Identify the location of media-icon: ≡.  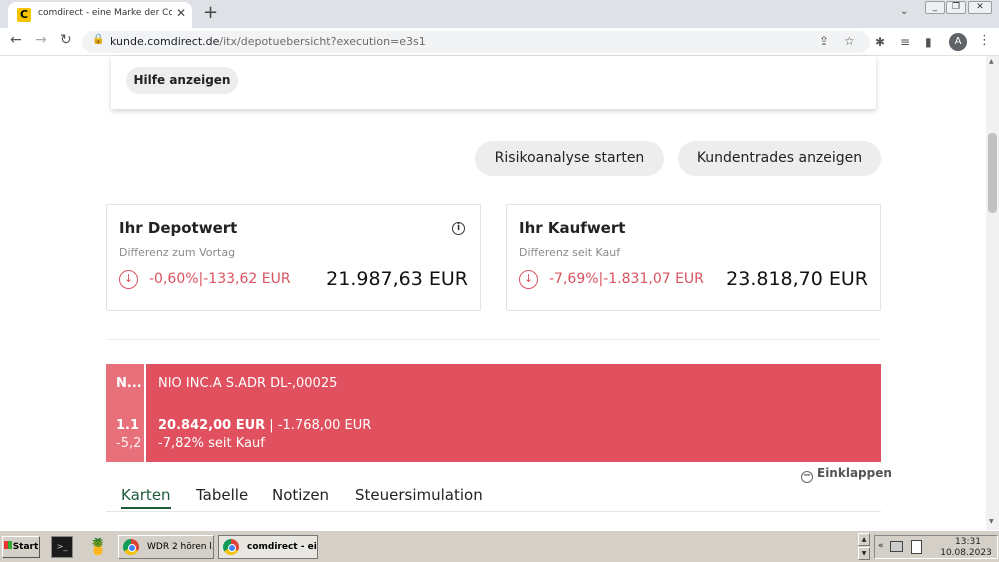
(905, 42).